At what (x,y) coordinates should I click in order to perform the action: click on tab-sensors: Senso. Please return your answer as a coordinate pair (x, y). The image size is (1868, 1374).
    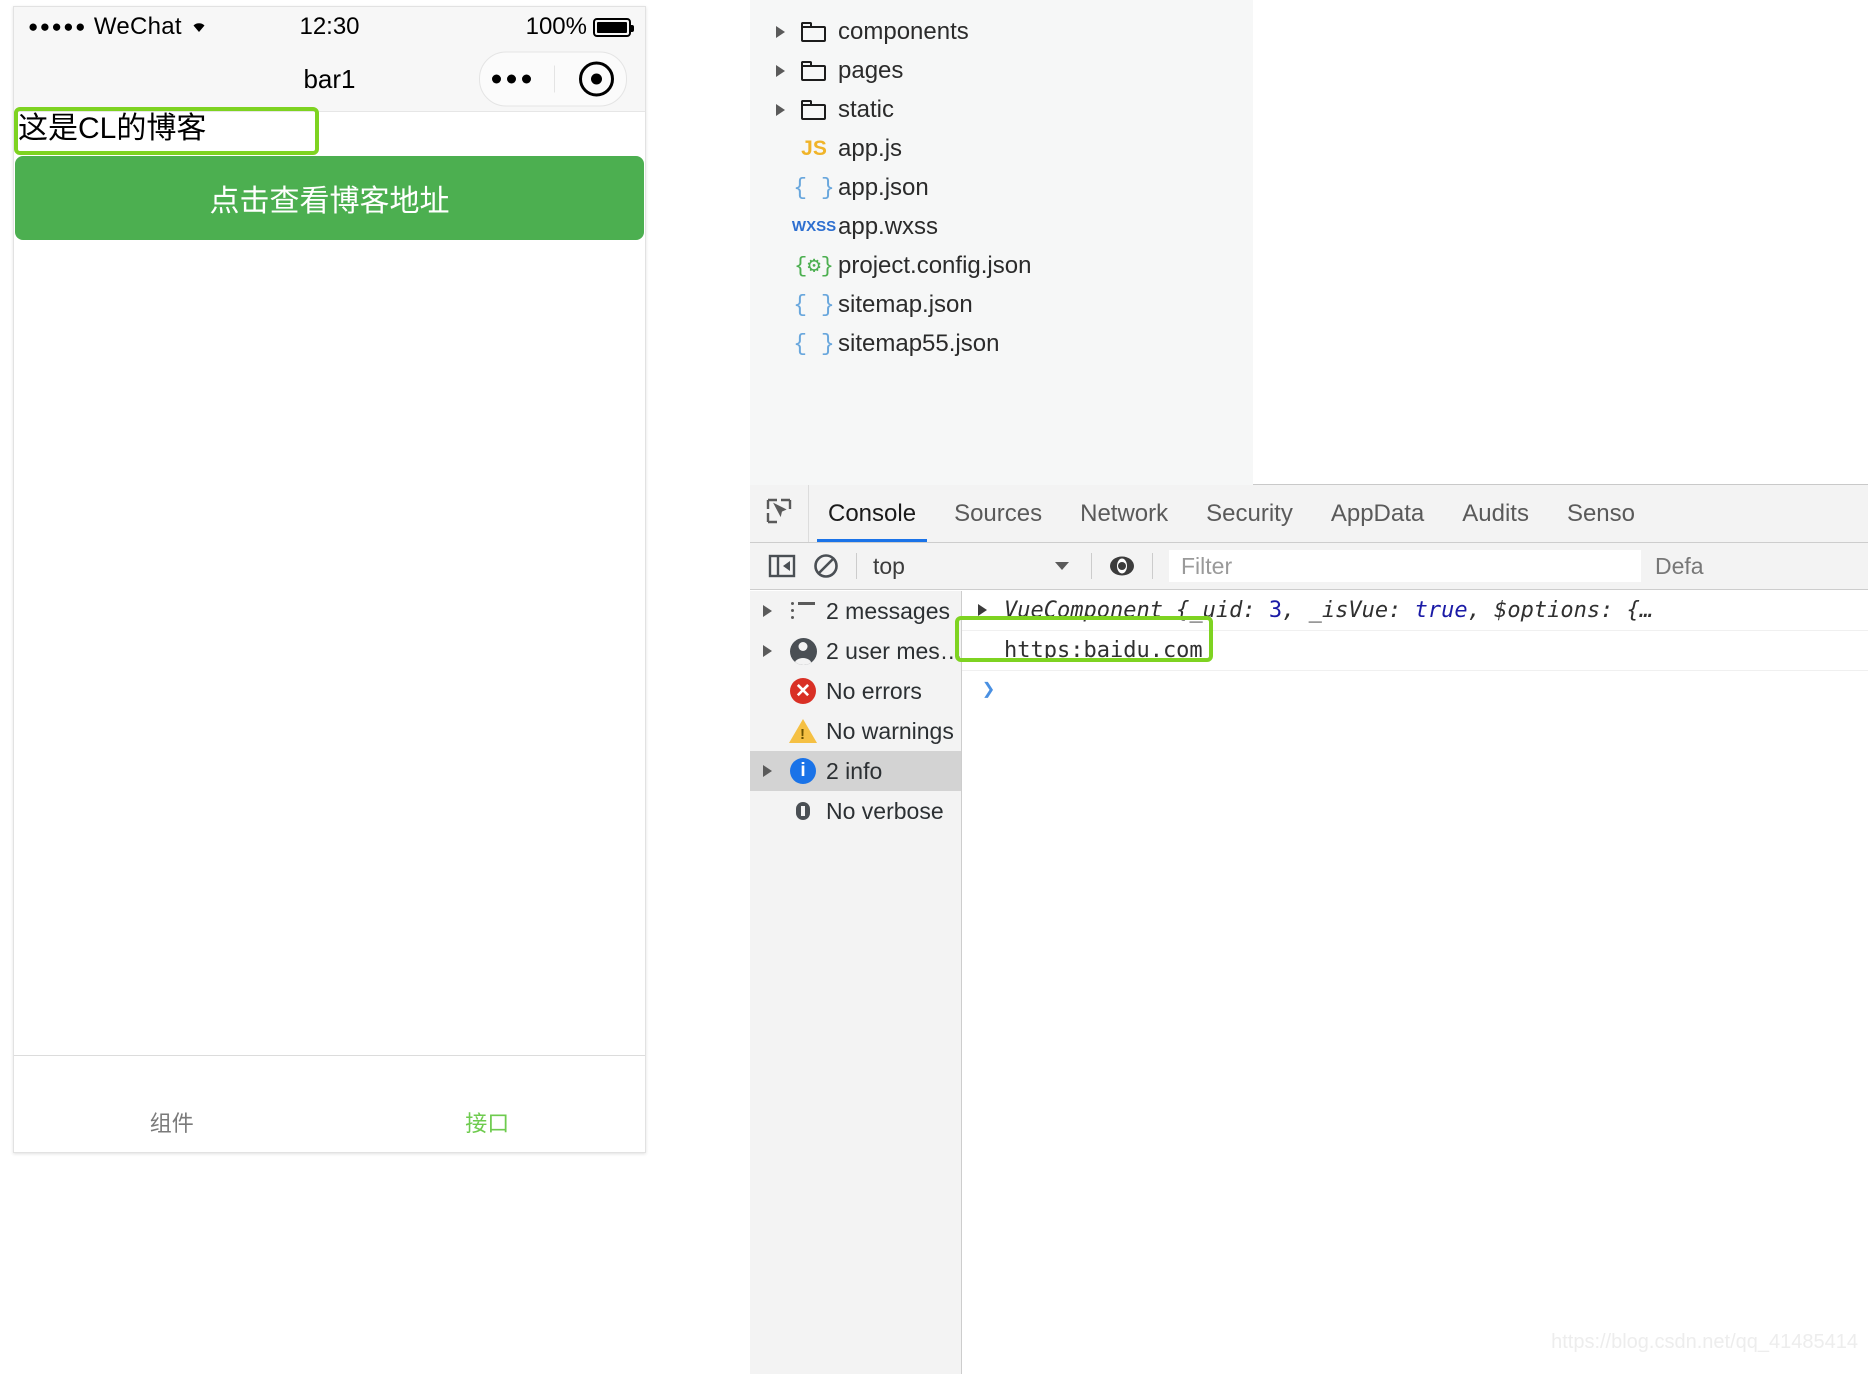
    Looking at the image, I should click on (1601, 513).